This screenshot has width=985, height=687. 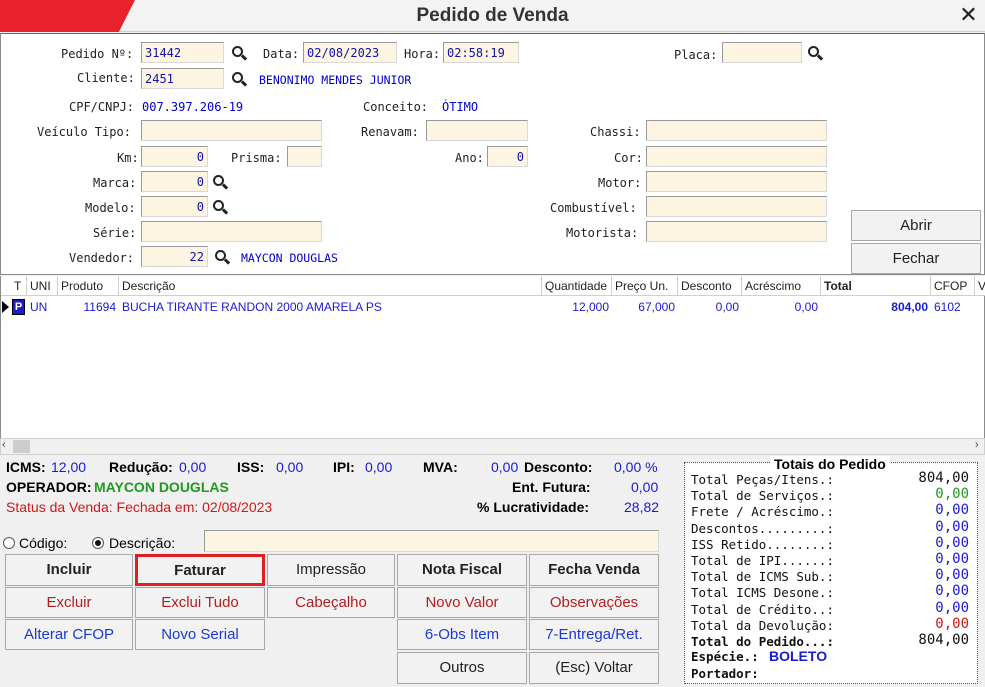 I want to click on descricao-radio-label: Descrição:, so click(x=142, y=543).